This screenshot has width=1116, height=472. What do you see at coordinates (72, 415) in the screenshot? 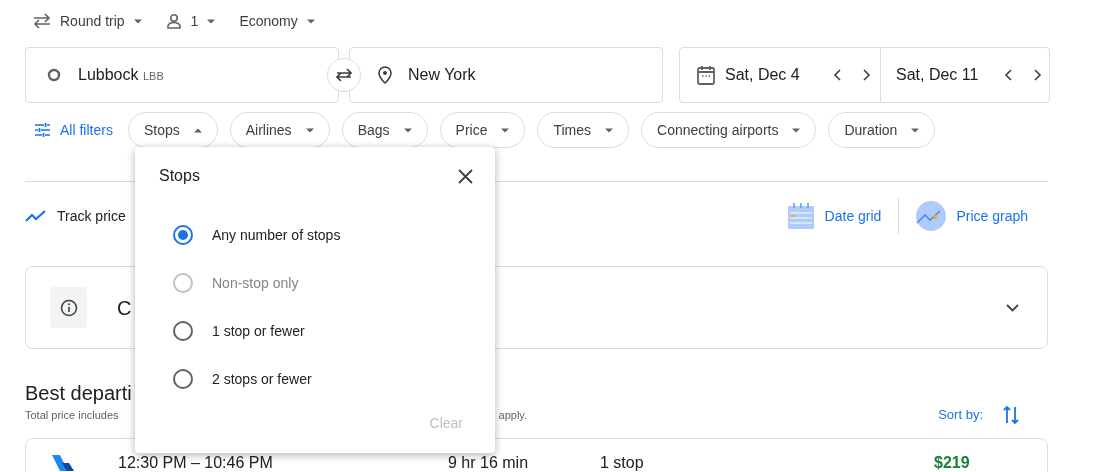
I see `price-note: Total price includes` at bounding box center [72, 415].